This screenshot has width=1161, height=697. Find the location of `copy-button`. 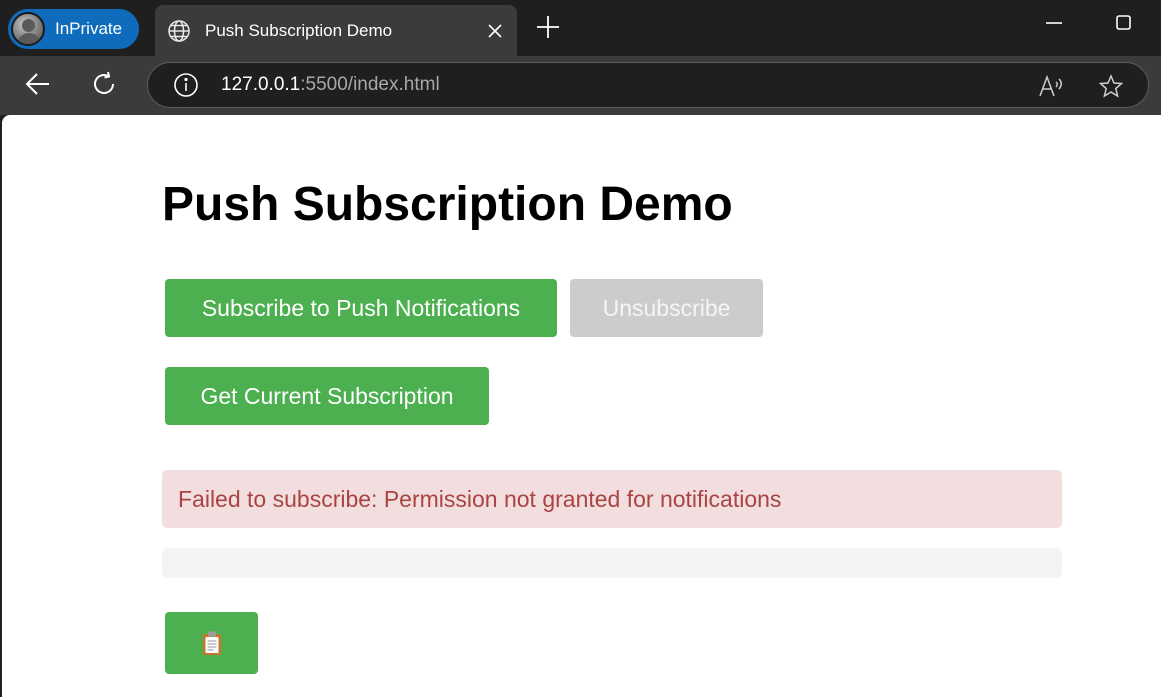

copy-button is located at coordinates (211, 643).